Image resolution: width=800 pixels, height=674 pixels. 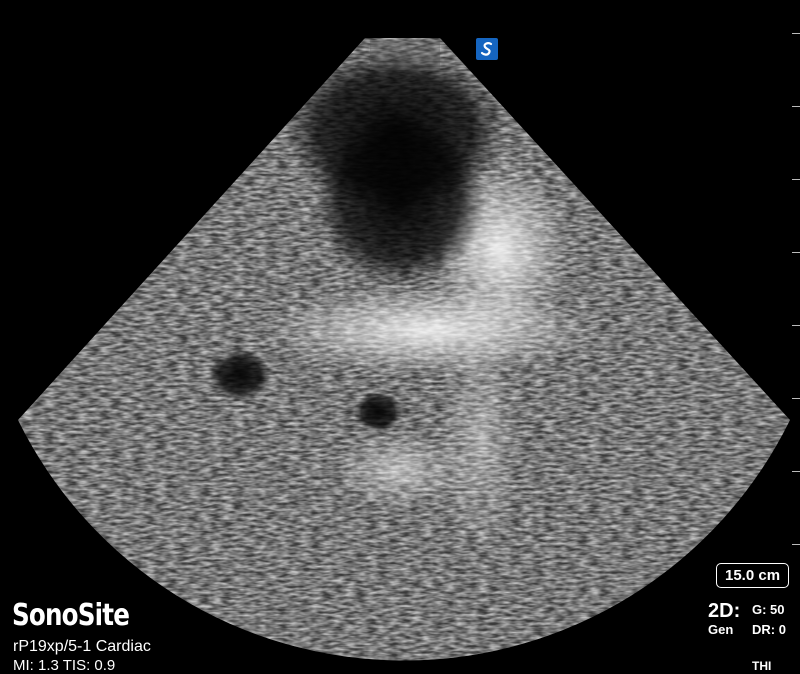 I want to click on mode-sub-label: Gen, so click(x=721, y=629).